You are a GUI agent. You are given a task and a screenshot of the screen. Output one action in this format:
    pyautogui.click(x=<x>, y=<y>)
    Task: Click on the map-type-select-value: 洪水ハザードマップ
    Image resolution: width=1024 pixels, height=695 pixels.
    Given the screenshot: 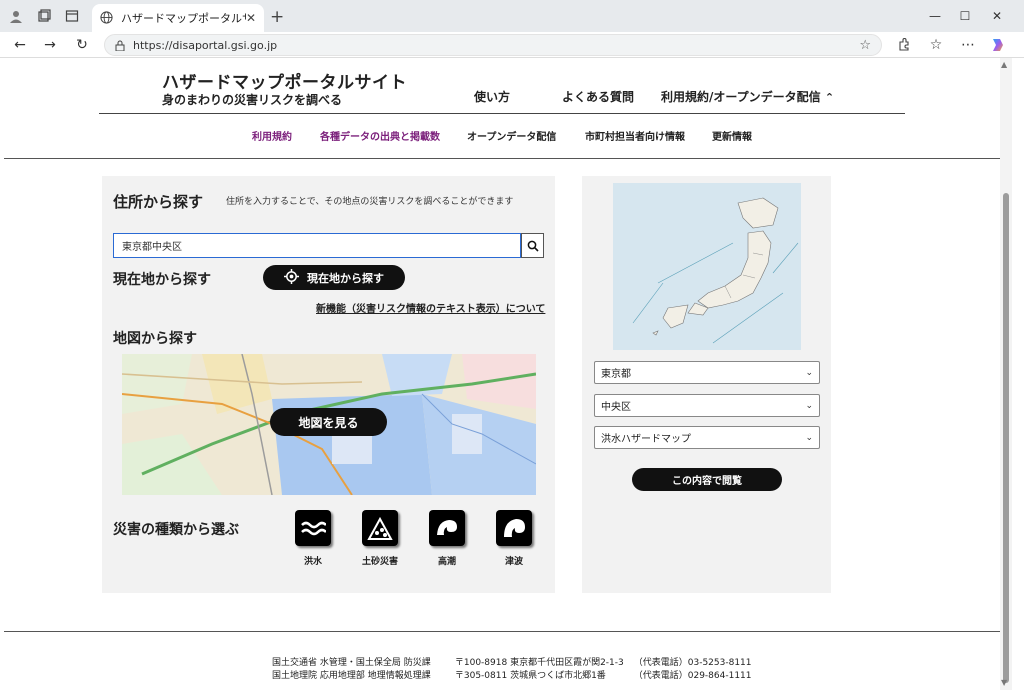 What is the action you would take?
    pyautogui.click(x=646, y=439)
    